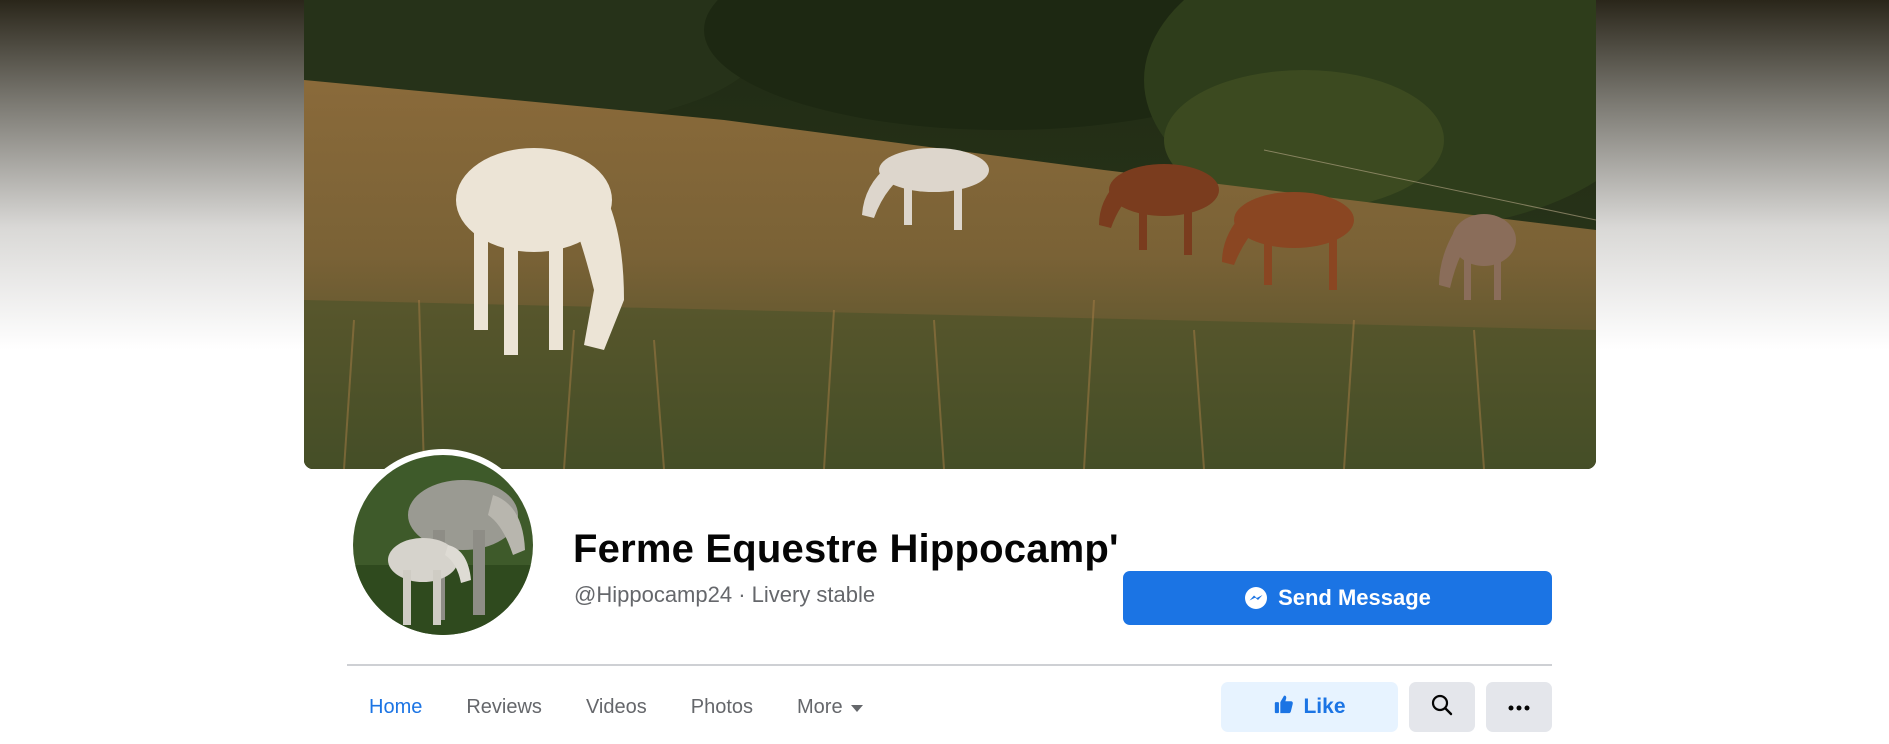 The width and height of the screenshot is (1889, 744). What do you see at coordinates (1324, 706) in the screenshot?
I see `like-label: Like` at bounding box center [1324, 706].